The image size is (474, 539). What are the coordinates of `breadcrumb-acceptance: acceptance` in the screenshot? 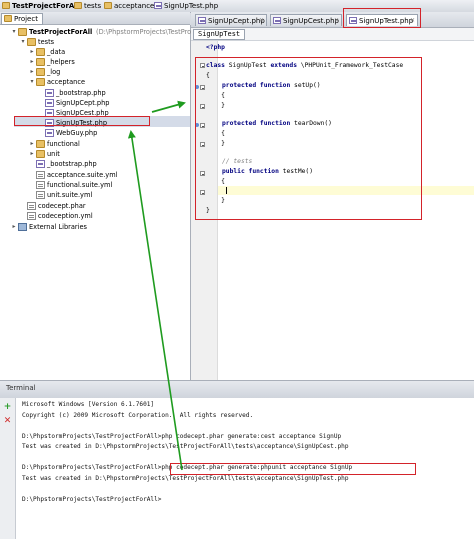 It's located at (129, 6).